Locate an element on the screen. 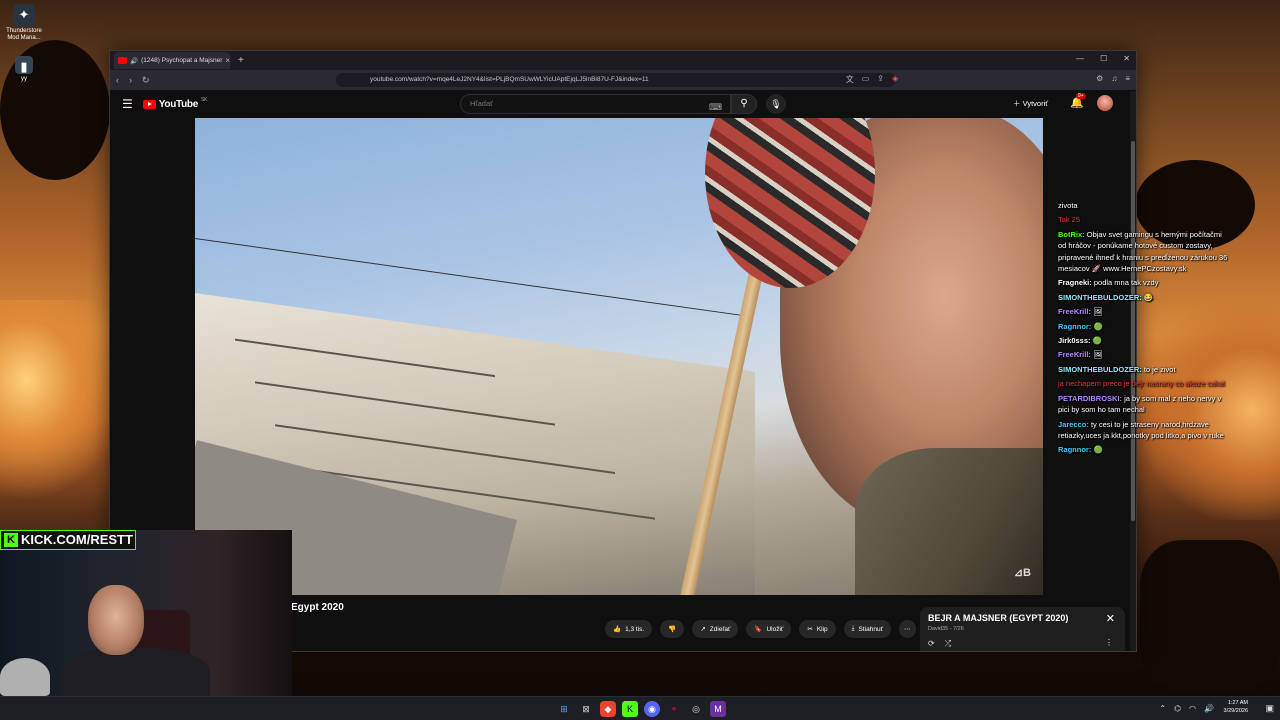  discord-icon: ◉ is located at coordinates (652, 709).